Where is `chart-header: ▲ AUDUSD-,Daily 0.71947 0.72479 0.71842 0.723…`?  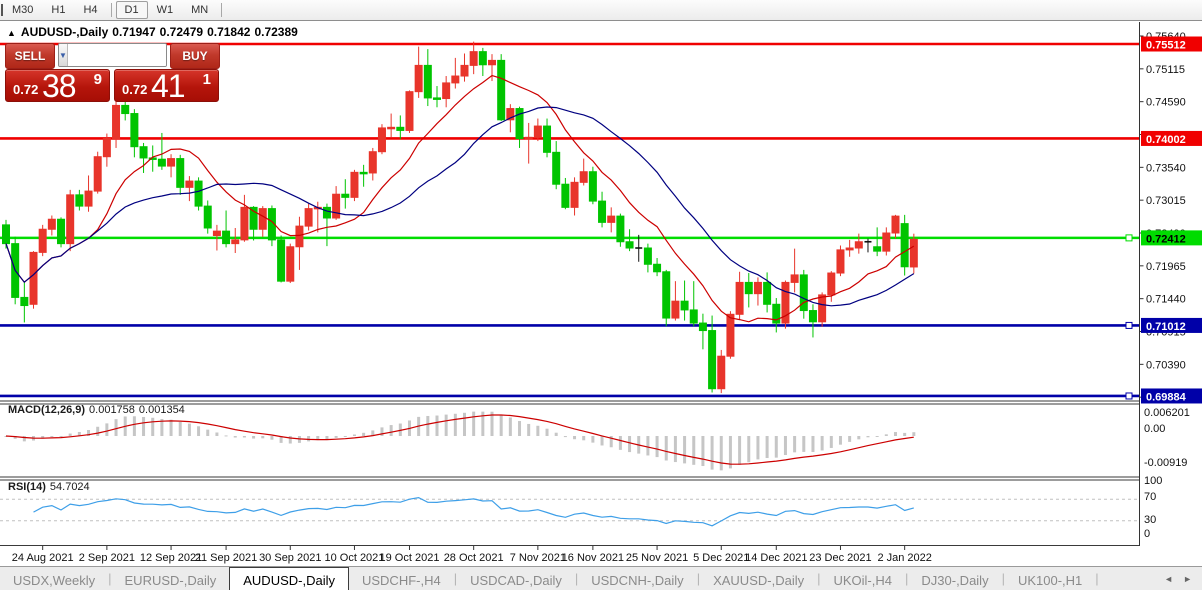
chart-header: ▲ AUDUSD-,Daily 0.71947 0.72479 0.71842 0.723… is located at coordinates (154, 32).